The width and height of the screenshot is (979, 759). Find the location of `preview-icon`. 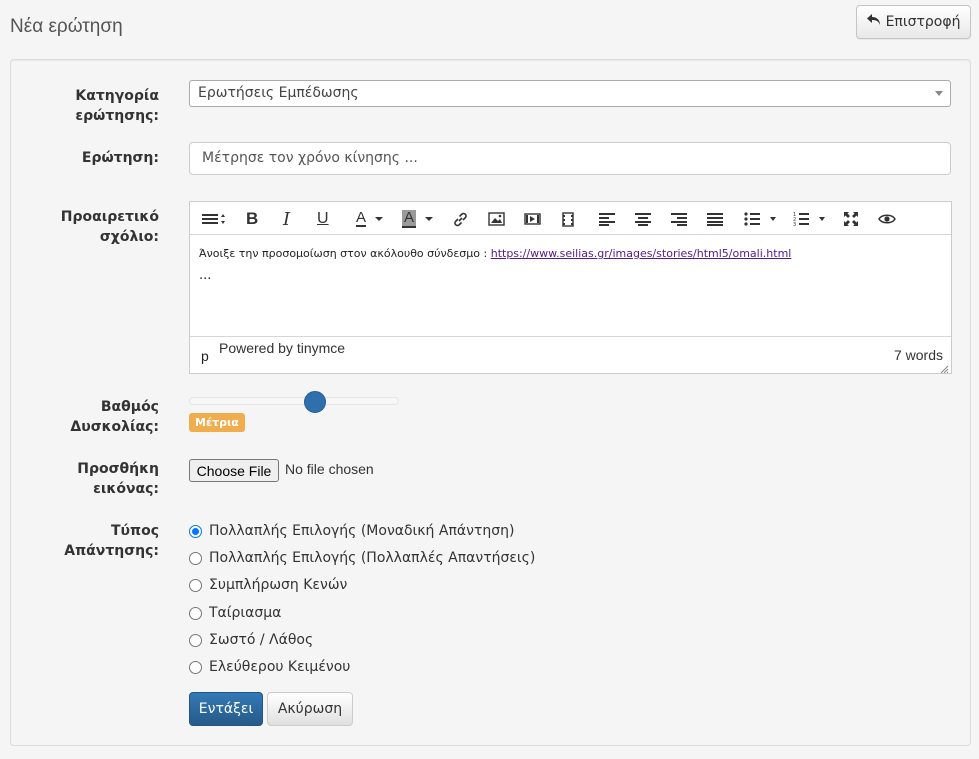

preview-icon is located at coordinates (887, 219).